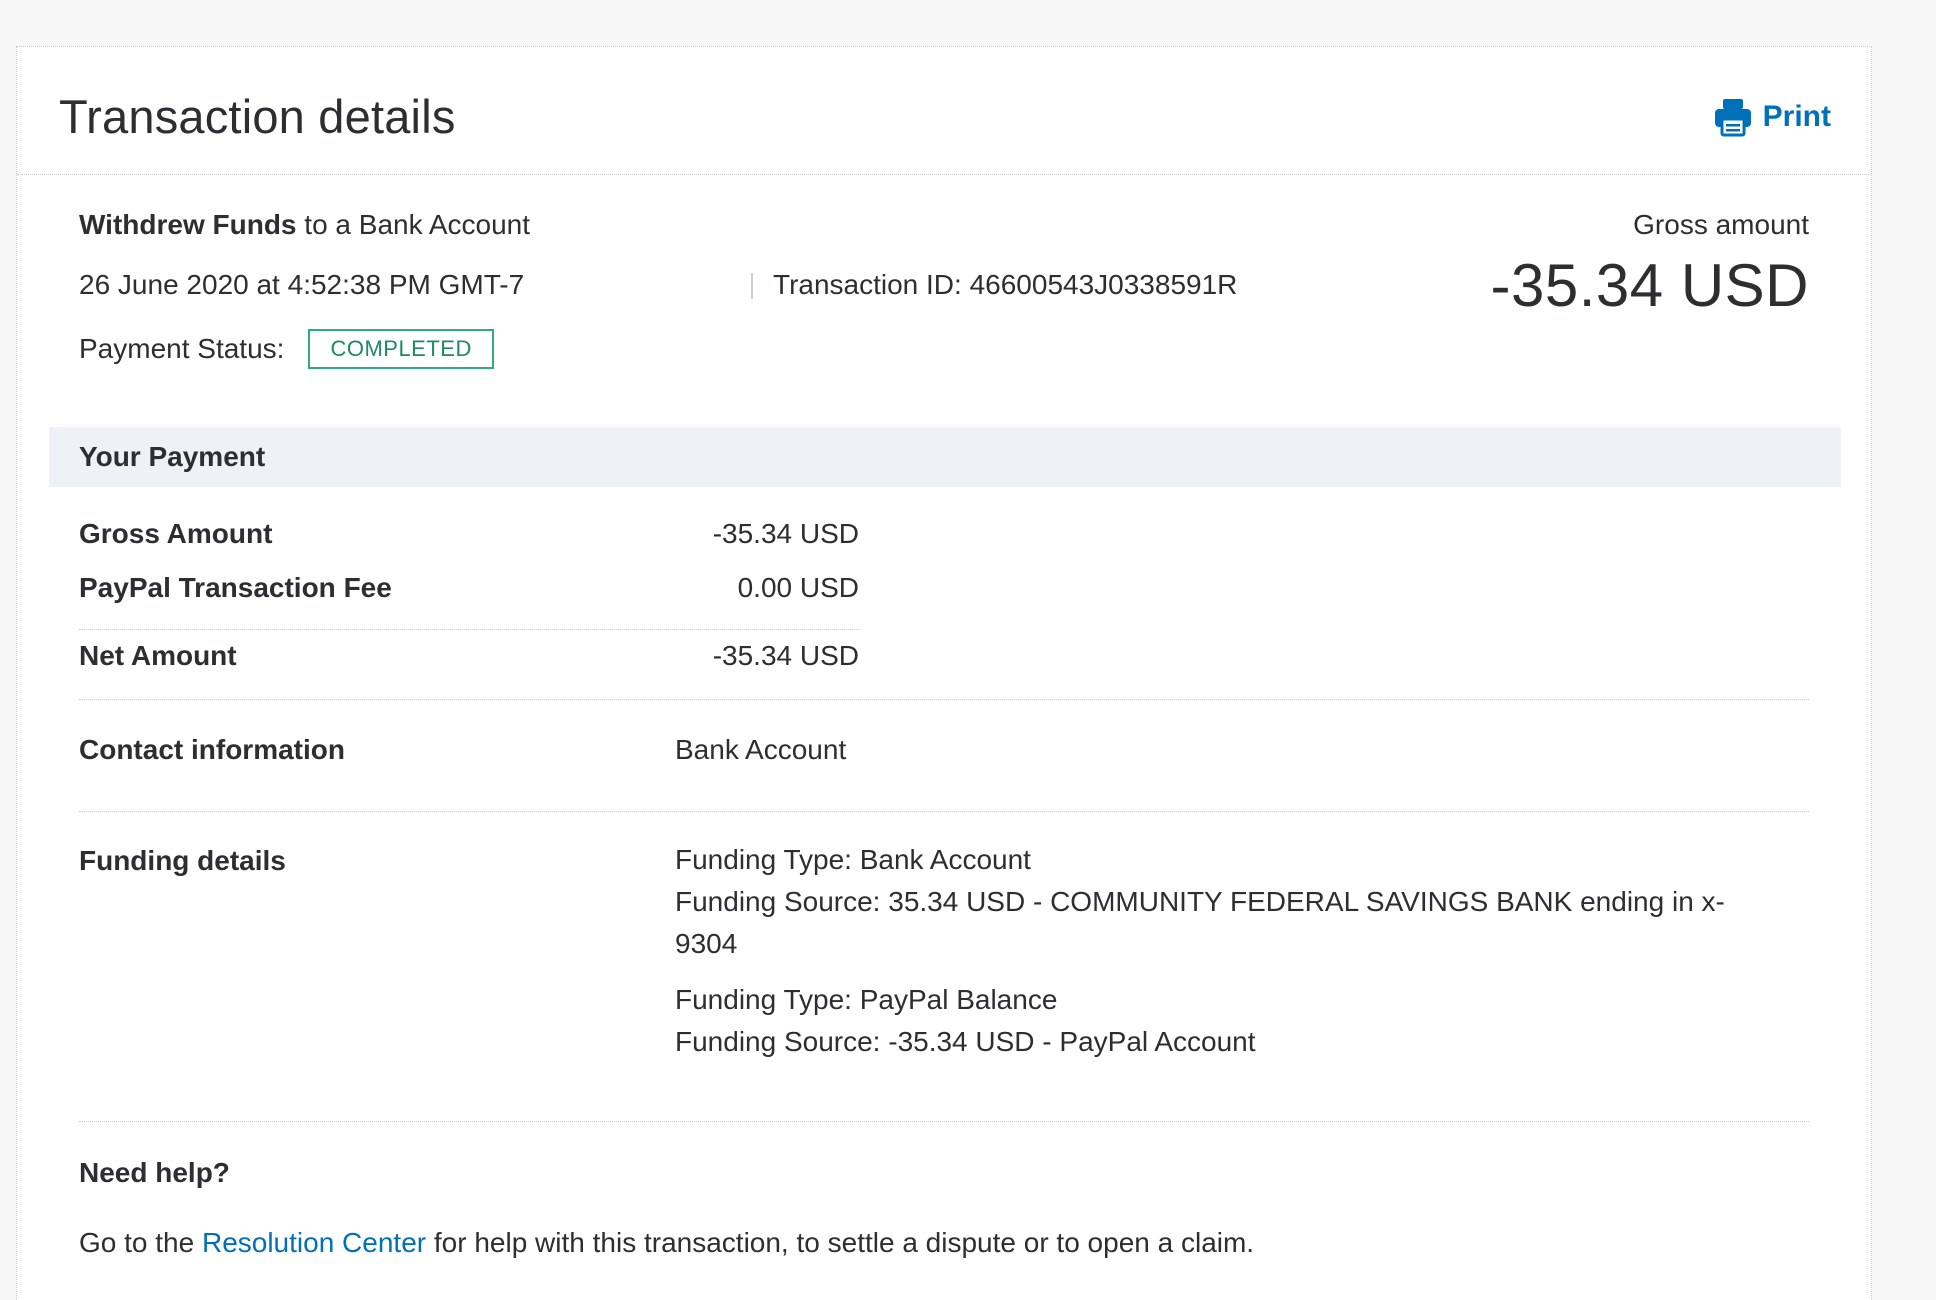 The height and width of the screenshot is (1300, 1936). I want to click on row-label: Gross Amount, so click(176, 533).